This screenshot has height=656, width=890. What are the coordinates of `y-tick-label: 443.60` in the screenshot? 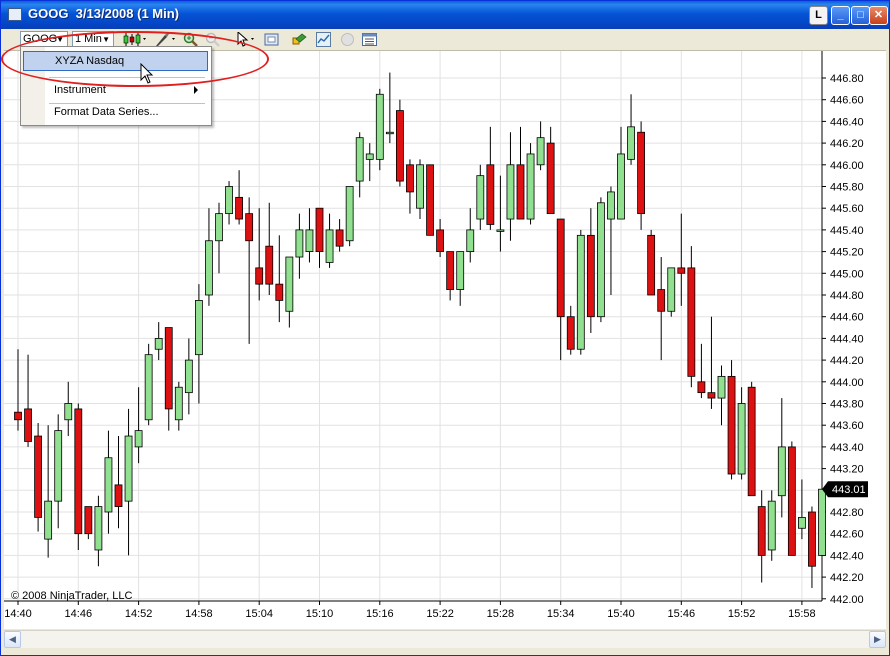 It's located at (847, 426).